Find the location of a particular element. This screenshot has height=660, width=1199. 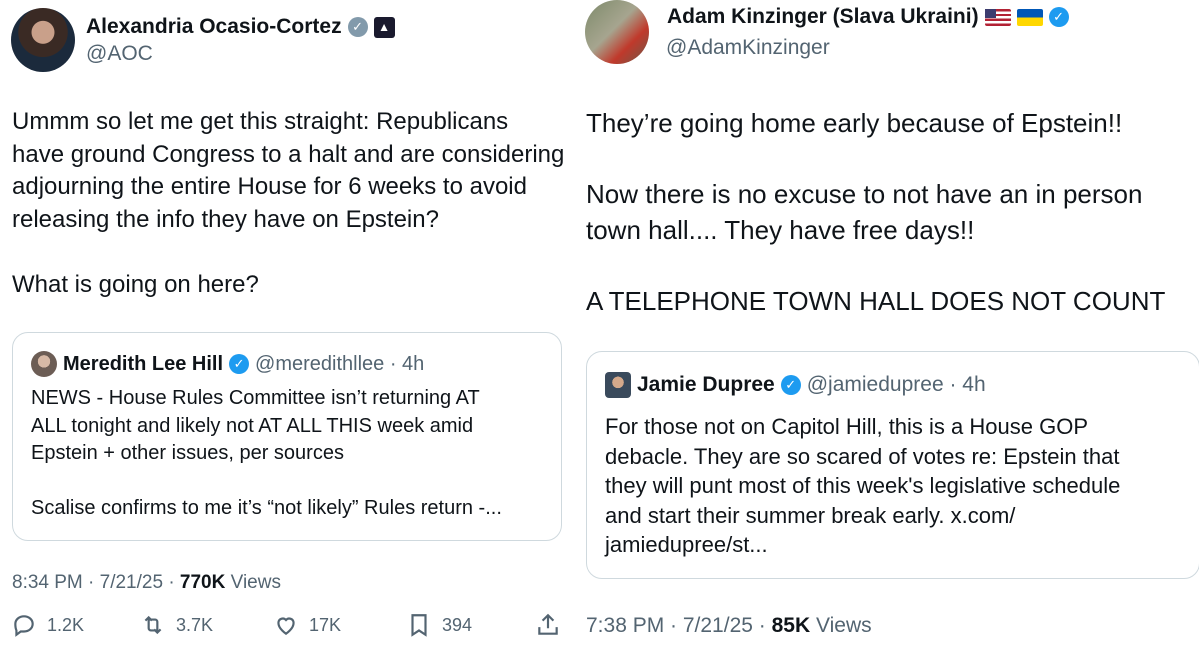

repost-icon is located at coordinates (153, 625).